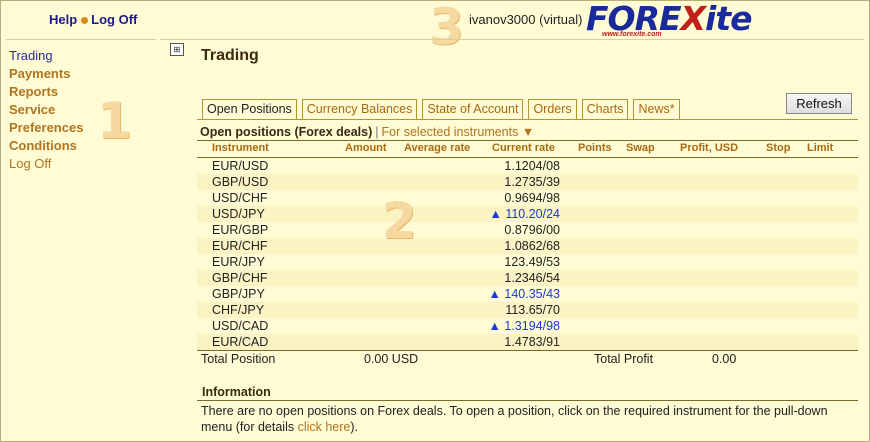 Image resolution: width=870 pixels, height=442 pixels. Describe the element at coordinates (46, 56) in the screenshot. I see `sidebar-item-trading: Trading` at that location.